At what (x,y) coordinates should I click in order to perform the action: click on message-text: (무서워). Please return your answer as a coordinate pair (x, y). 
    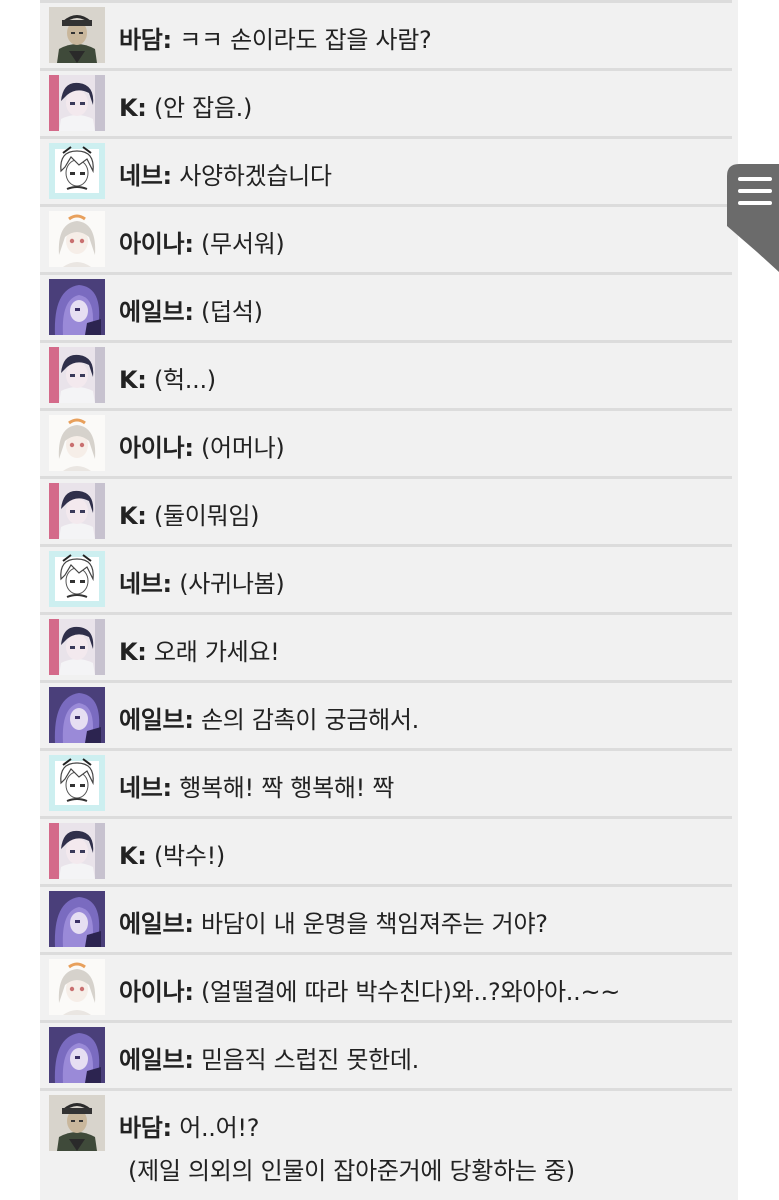
    Looking at the image, I should click on (242, 244).